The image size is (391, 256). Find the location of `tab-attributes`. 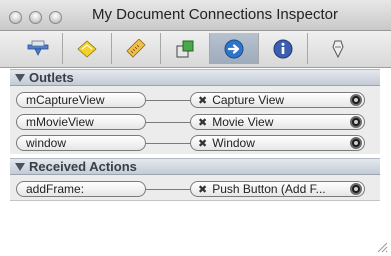

tab-attributes is located at coordinates (38, 48).